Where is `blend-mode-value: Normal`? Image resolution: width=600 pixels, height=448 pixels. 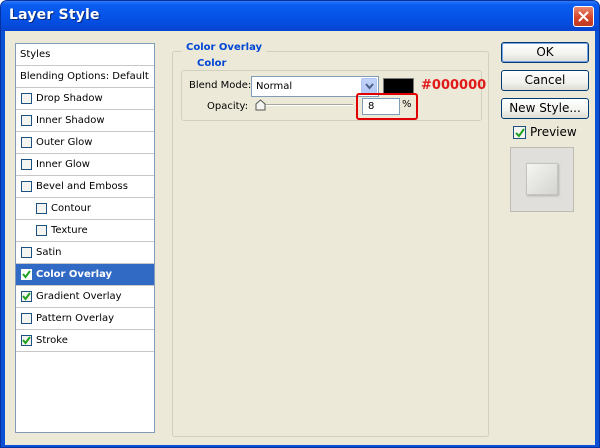
blend-mode-value: Normal is located at coordinates (274, 86).